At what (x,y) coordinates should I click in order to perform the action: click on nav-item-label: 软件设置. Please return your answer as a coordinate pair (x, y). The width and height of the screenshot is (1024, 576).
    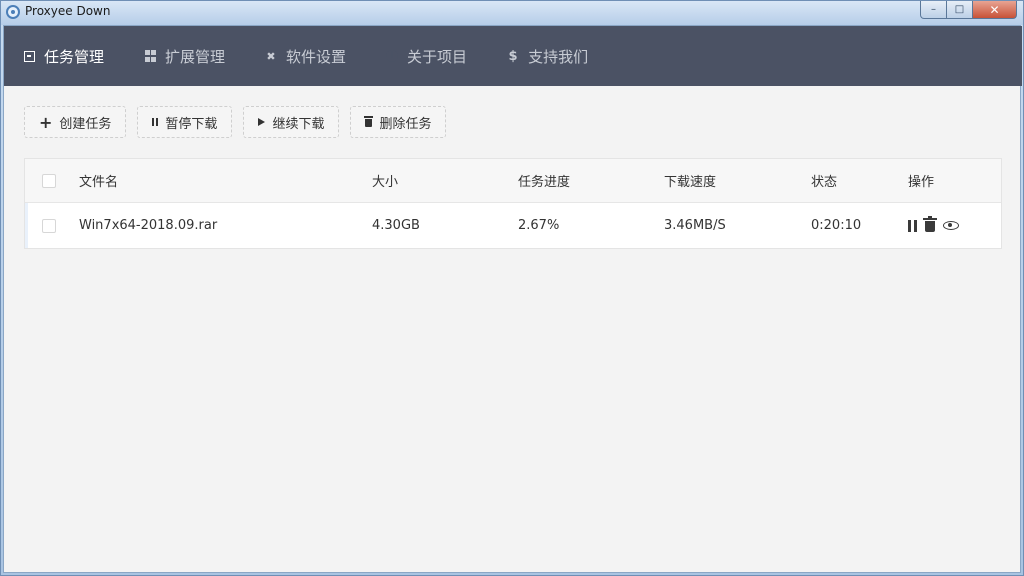
    Looking at the image, I should click on (316, 56).